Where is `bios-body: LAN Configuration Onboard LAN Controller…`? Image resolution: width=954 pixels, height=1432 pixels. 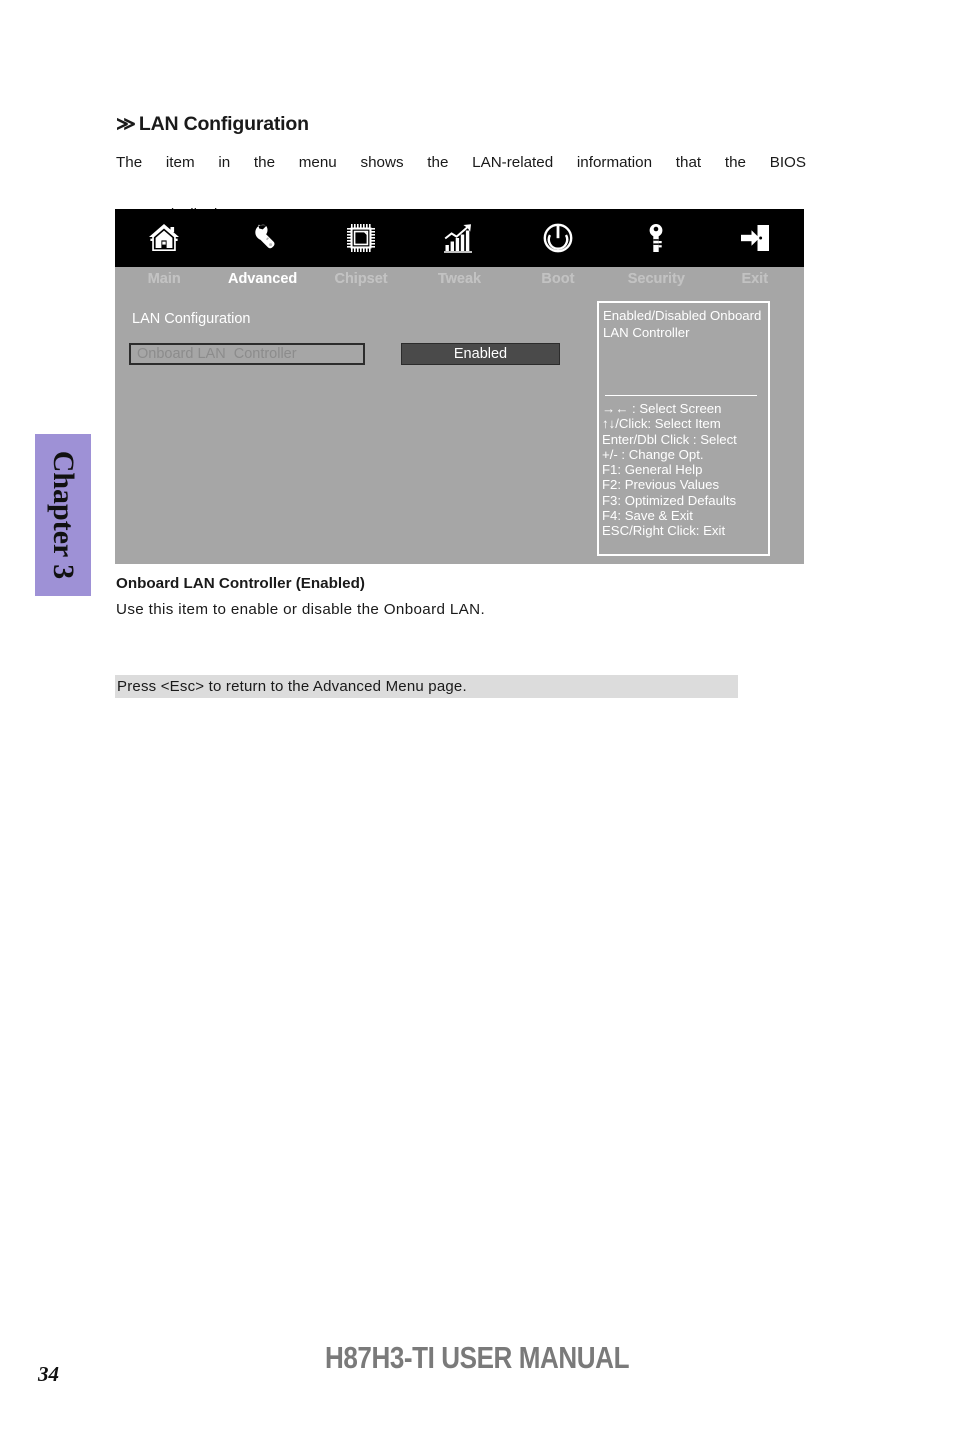
bios-body: LAN Configuration Onboard LAN Controller… is located at coordinates (459, 428).